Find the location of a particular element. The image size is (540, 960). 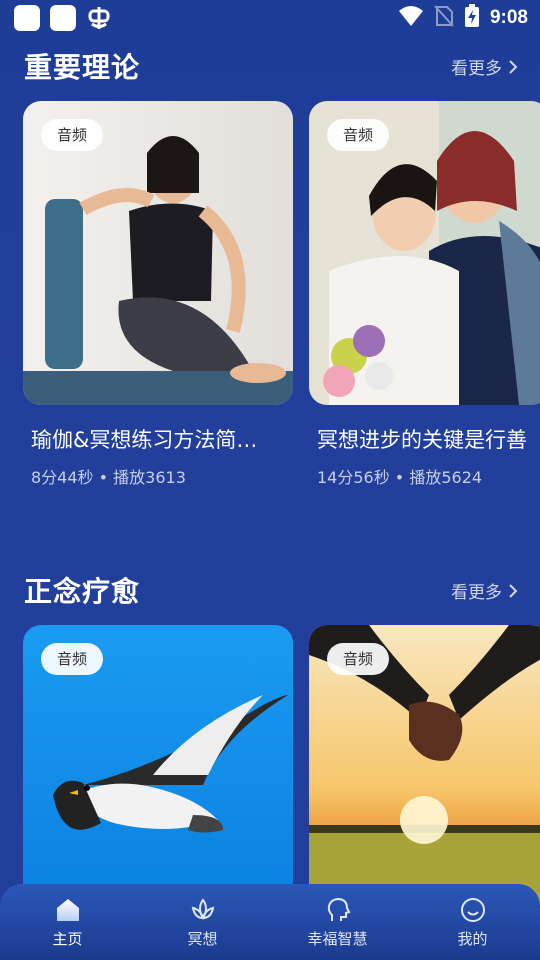

no-sim-icon is located at coordinates (444, 18).